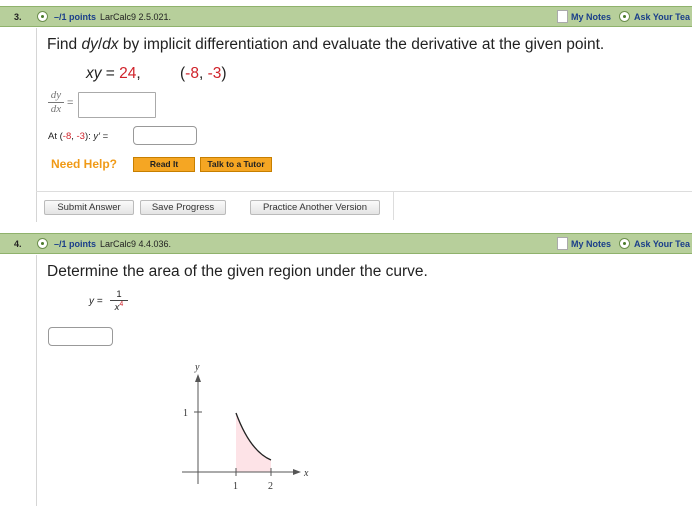 Image resolution: width=692 pixels, height=506 pixels. Describe the element at coordinates (42, 16) in the screenshot. I see `q3-expand-icon` at that location.